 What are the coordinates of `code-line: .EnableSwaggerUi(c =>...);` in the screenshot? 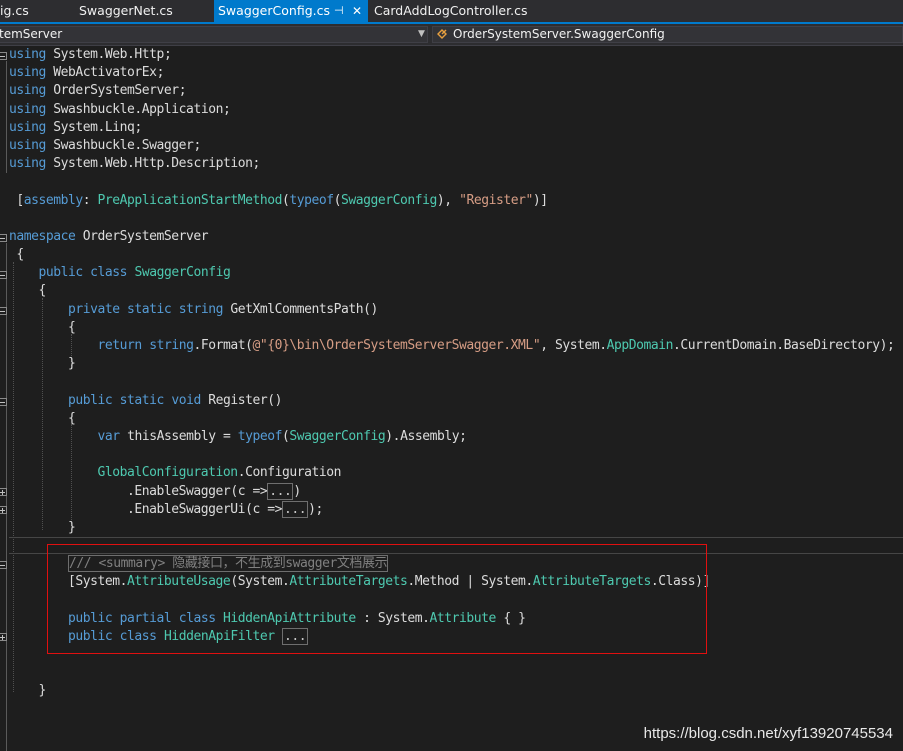 It's located at (225, 509).